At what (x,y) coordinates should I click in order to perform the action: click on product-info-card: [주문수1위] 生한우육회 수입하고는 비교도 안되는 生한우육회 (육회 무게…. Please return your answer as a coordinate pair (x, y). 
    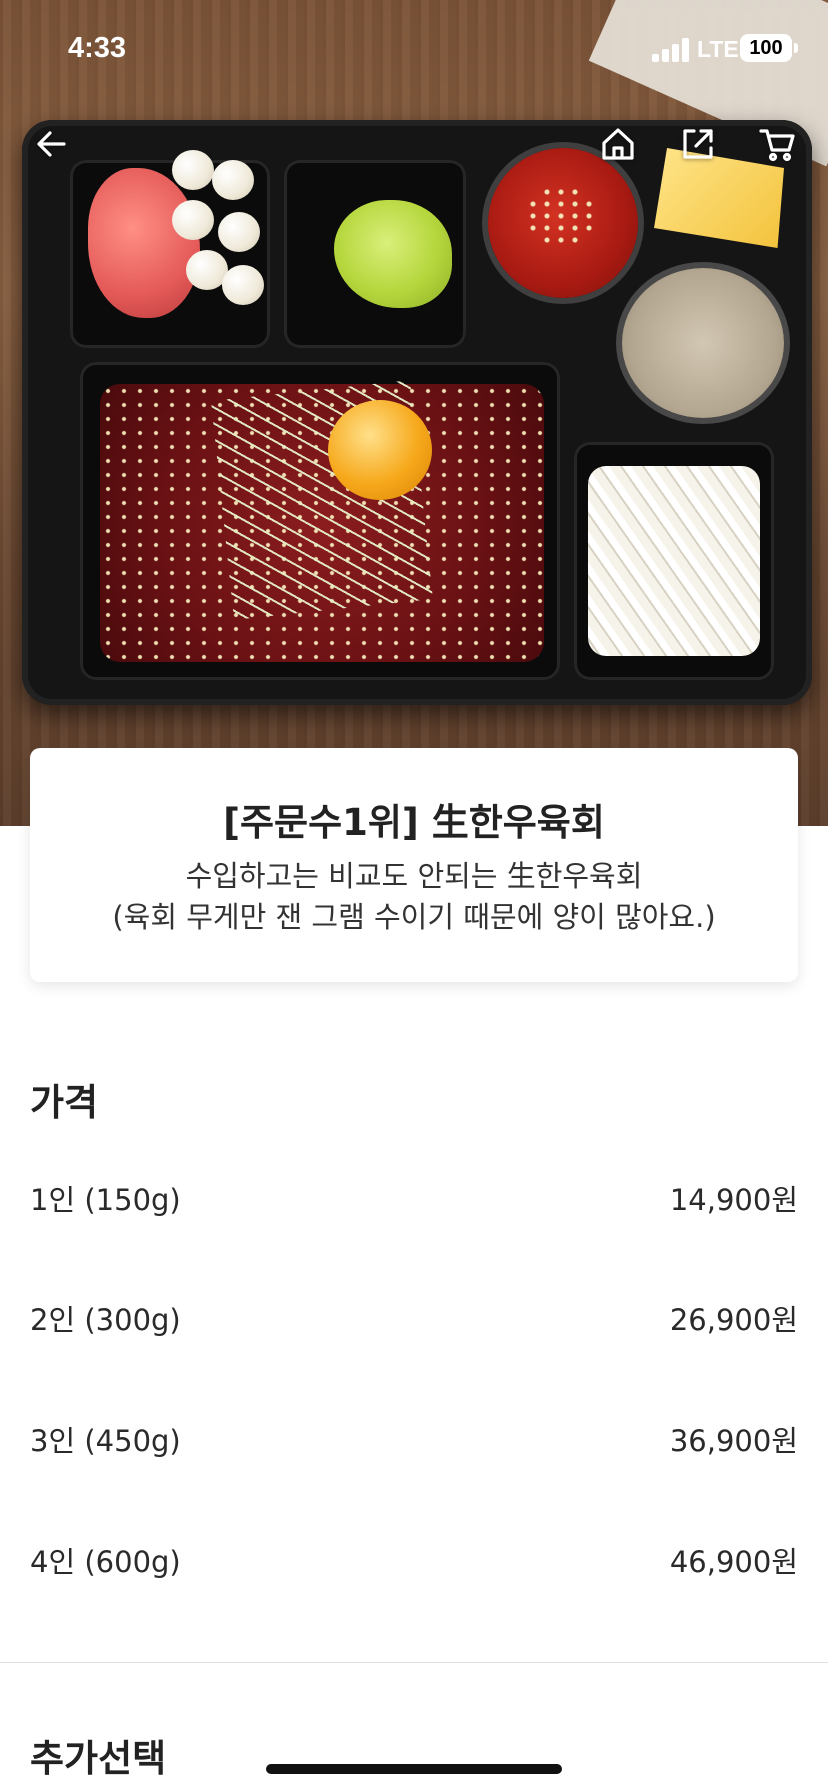
    Looking at the image, I should click on (414, 865).